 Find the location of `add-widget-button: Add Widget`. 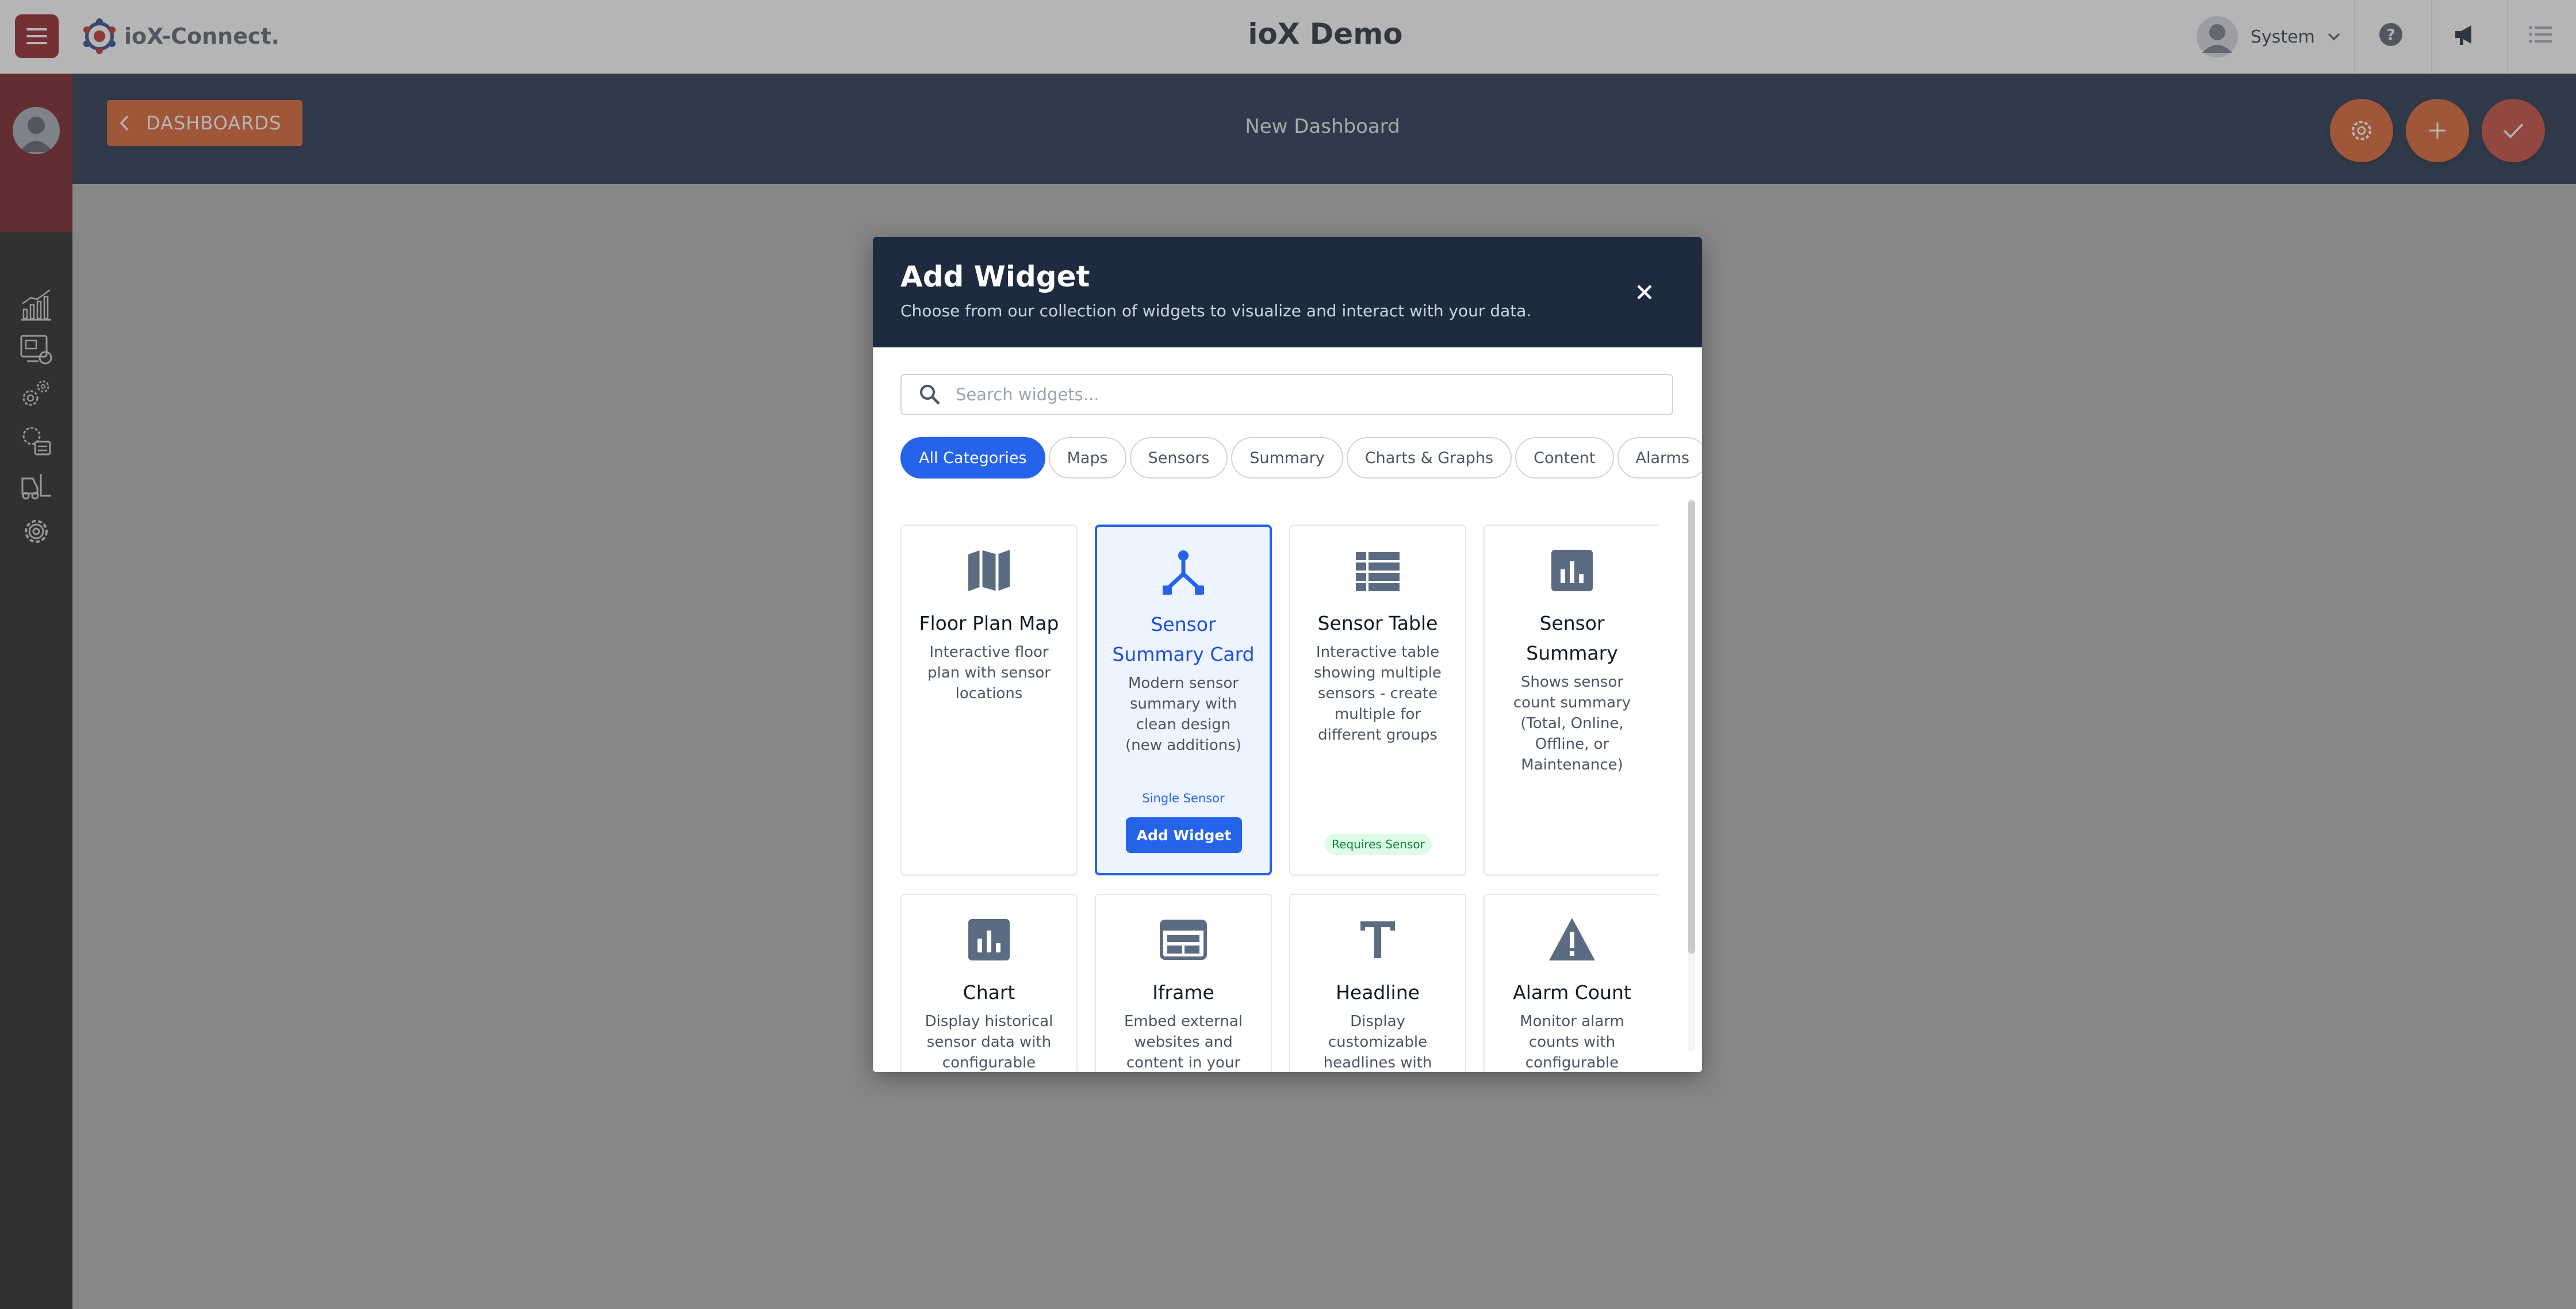

add-widget-button: Add Widget is located at coordinates (1184, 835).